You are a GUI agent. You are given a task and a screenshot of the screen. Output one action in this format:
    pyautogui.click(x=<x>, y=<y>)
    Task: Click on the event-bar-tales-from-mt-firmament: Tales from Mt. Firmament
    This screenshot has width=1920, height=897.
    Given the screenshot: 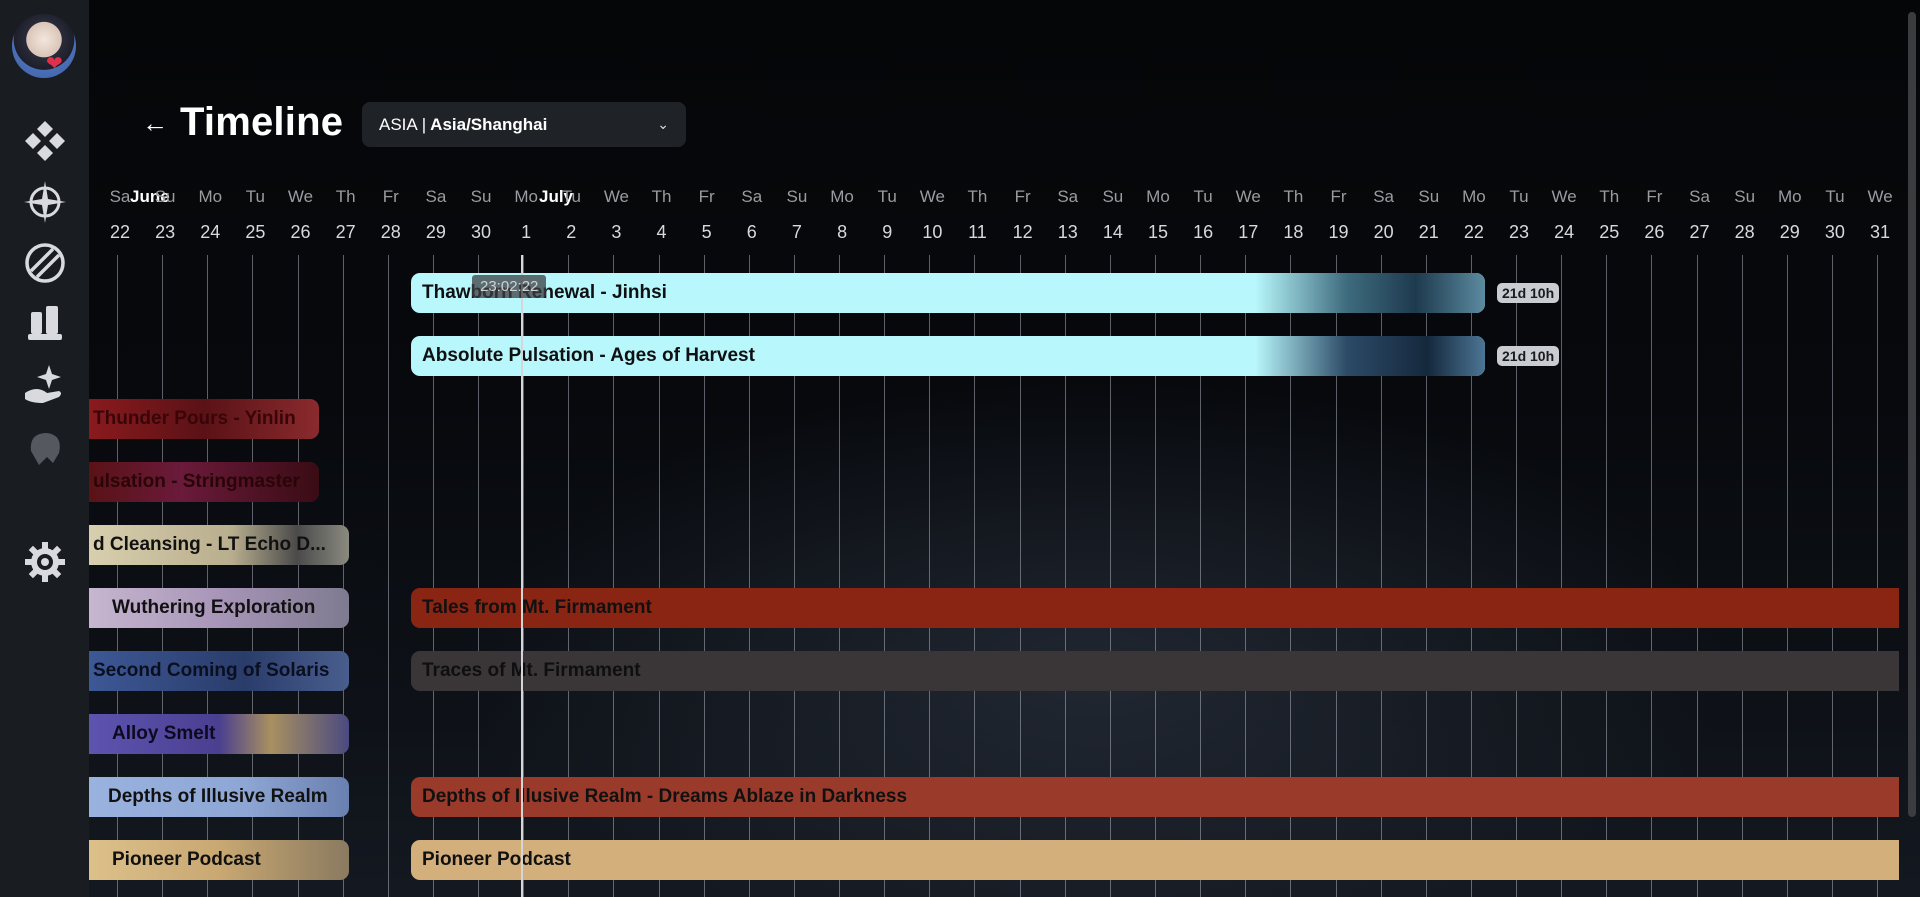 What is the action you would take?
    pyautogui.click(x=1155, y=608)
    